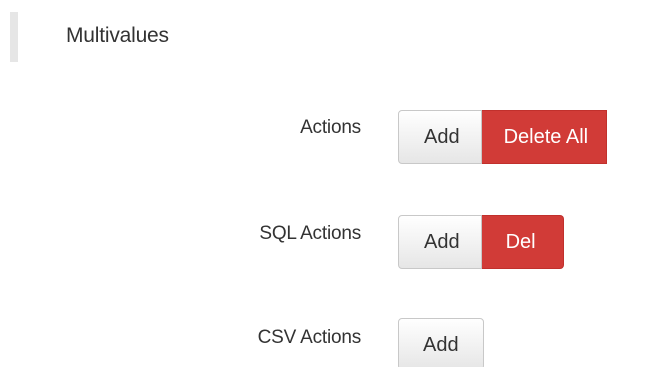 This screenshot has height=367, width=651. Describe the element at coordinates (14, 37) in the screenshot. I see `section-accent-bar` at that location.